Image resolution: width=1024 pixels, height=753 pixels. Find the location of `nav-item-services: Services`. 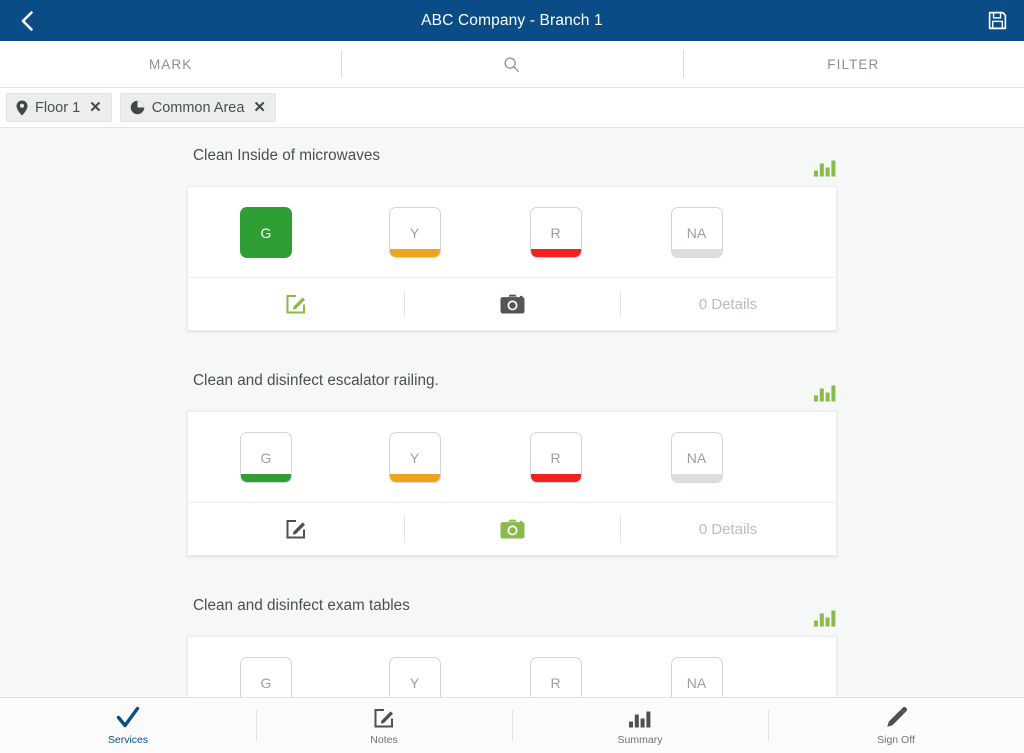

nav-item-services: Services is located at coordinates (128, 725).